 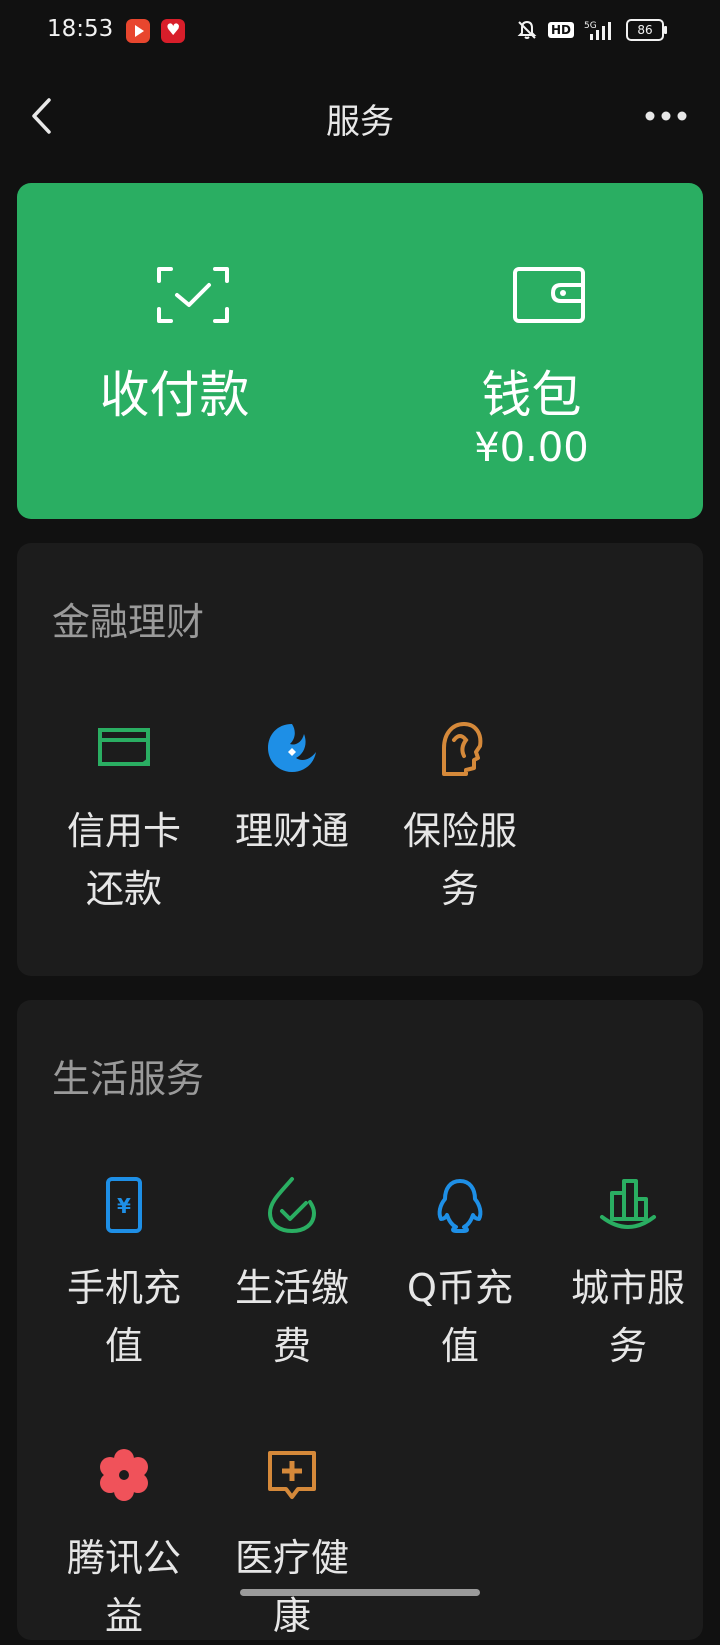 What do you see at coordinates (590, 26) in the screenshot?
I see `svg-text: 5G` at bounding box center [590, 26].